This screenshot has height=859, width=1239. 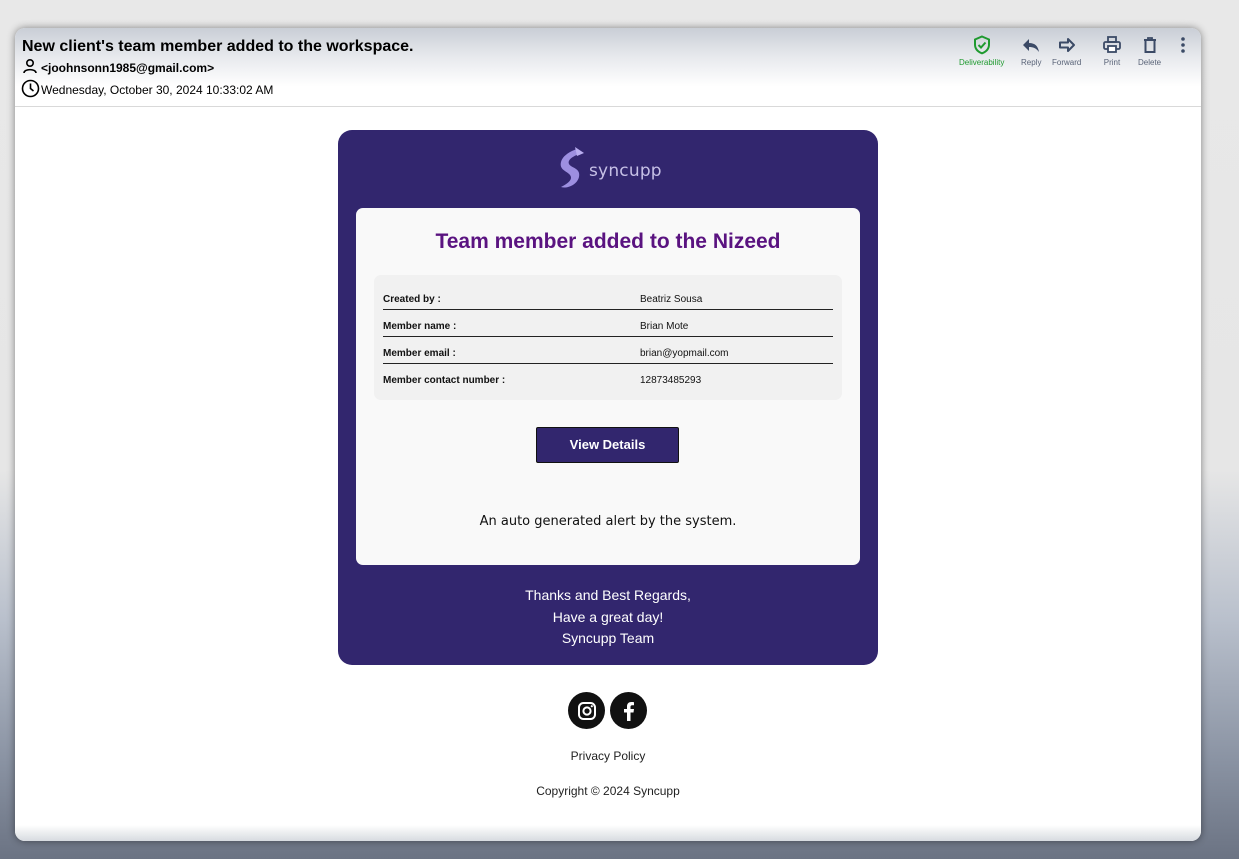 I want to click on trash-icon, so click(x=1150, y=46).